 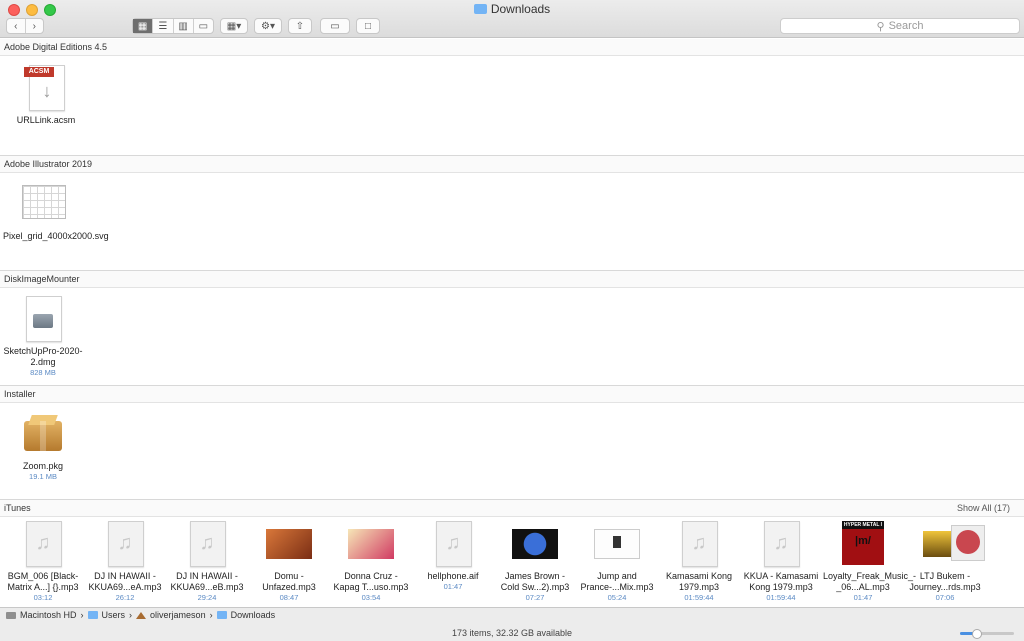 I want to click on file-name: Zoom.pkg, so click(x=43, y=466).